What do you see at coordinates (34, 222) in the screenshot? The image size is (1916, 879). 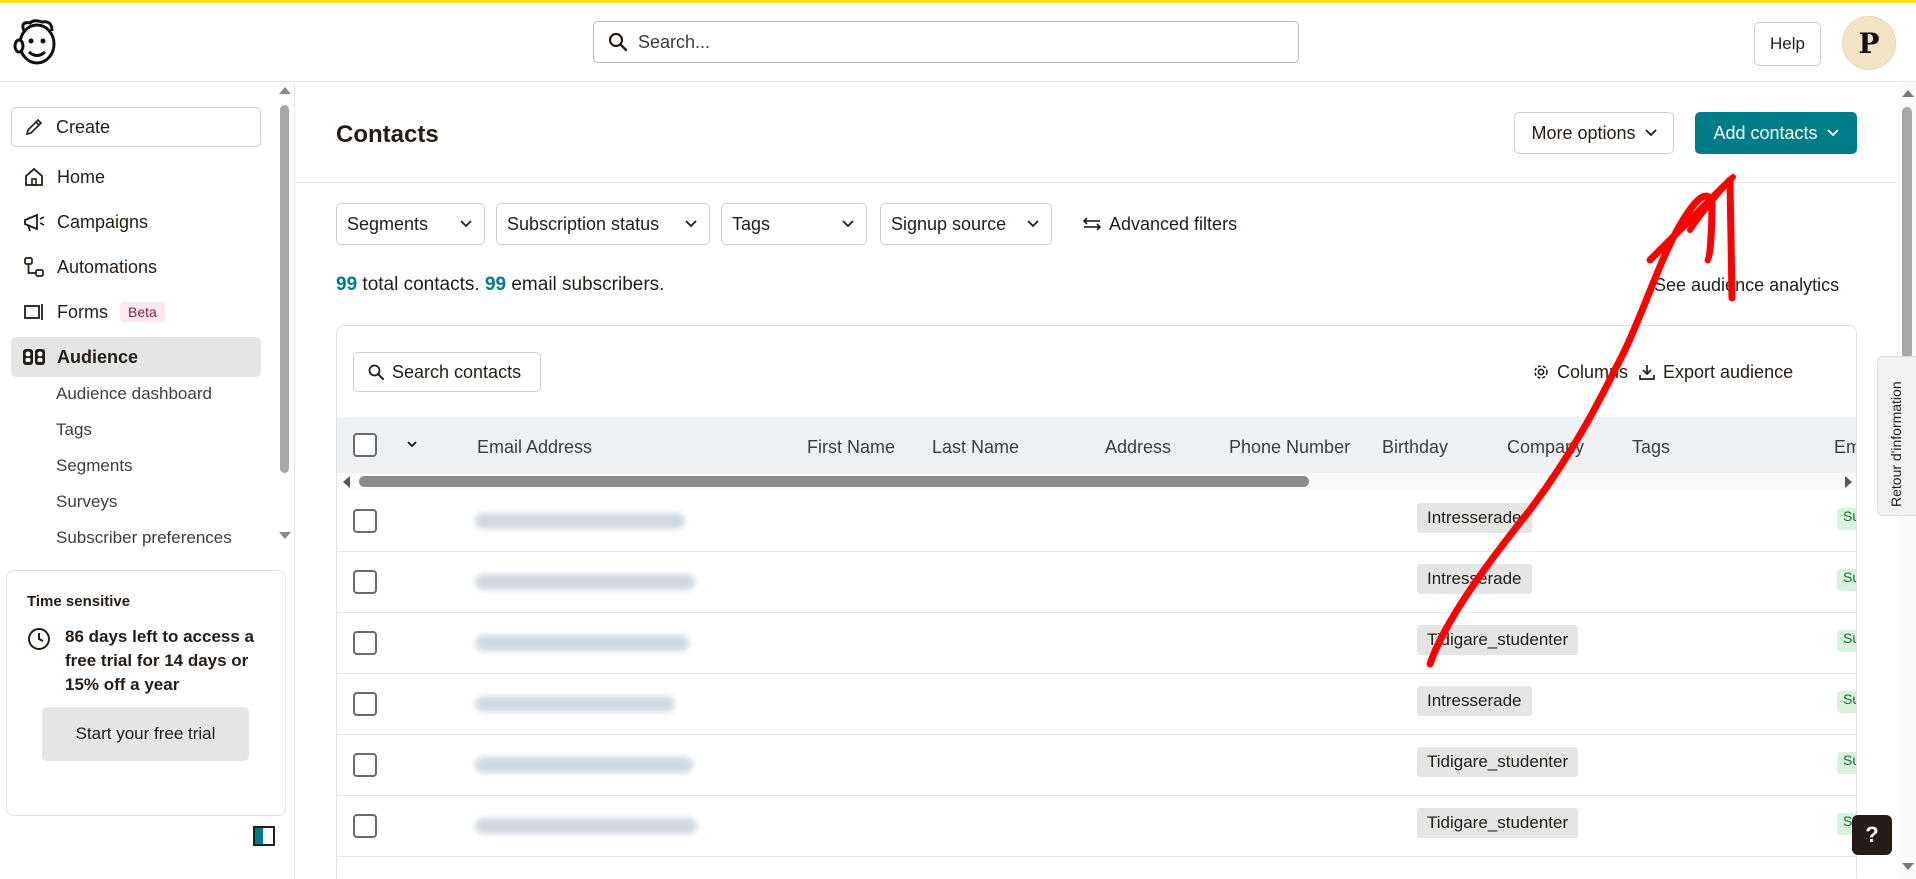 I see `megaphone-icon` at bounding box center [34, 222].